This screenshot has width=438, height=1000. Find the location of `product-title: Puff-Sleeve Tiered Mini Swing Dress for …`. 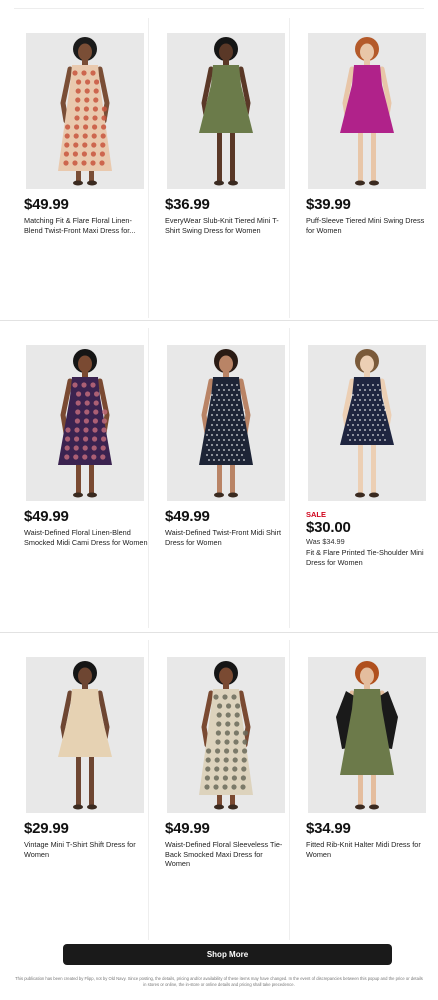

product-title: Puff-Sleeve Tiered Mini Swing Dress for … is located at coordinates (368, 225).